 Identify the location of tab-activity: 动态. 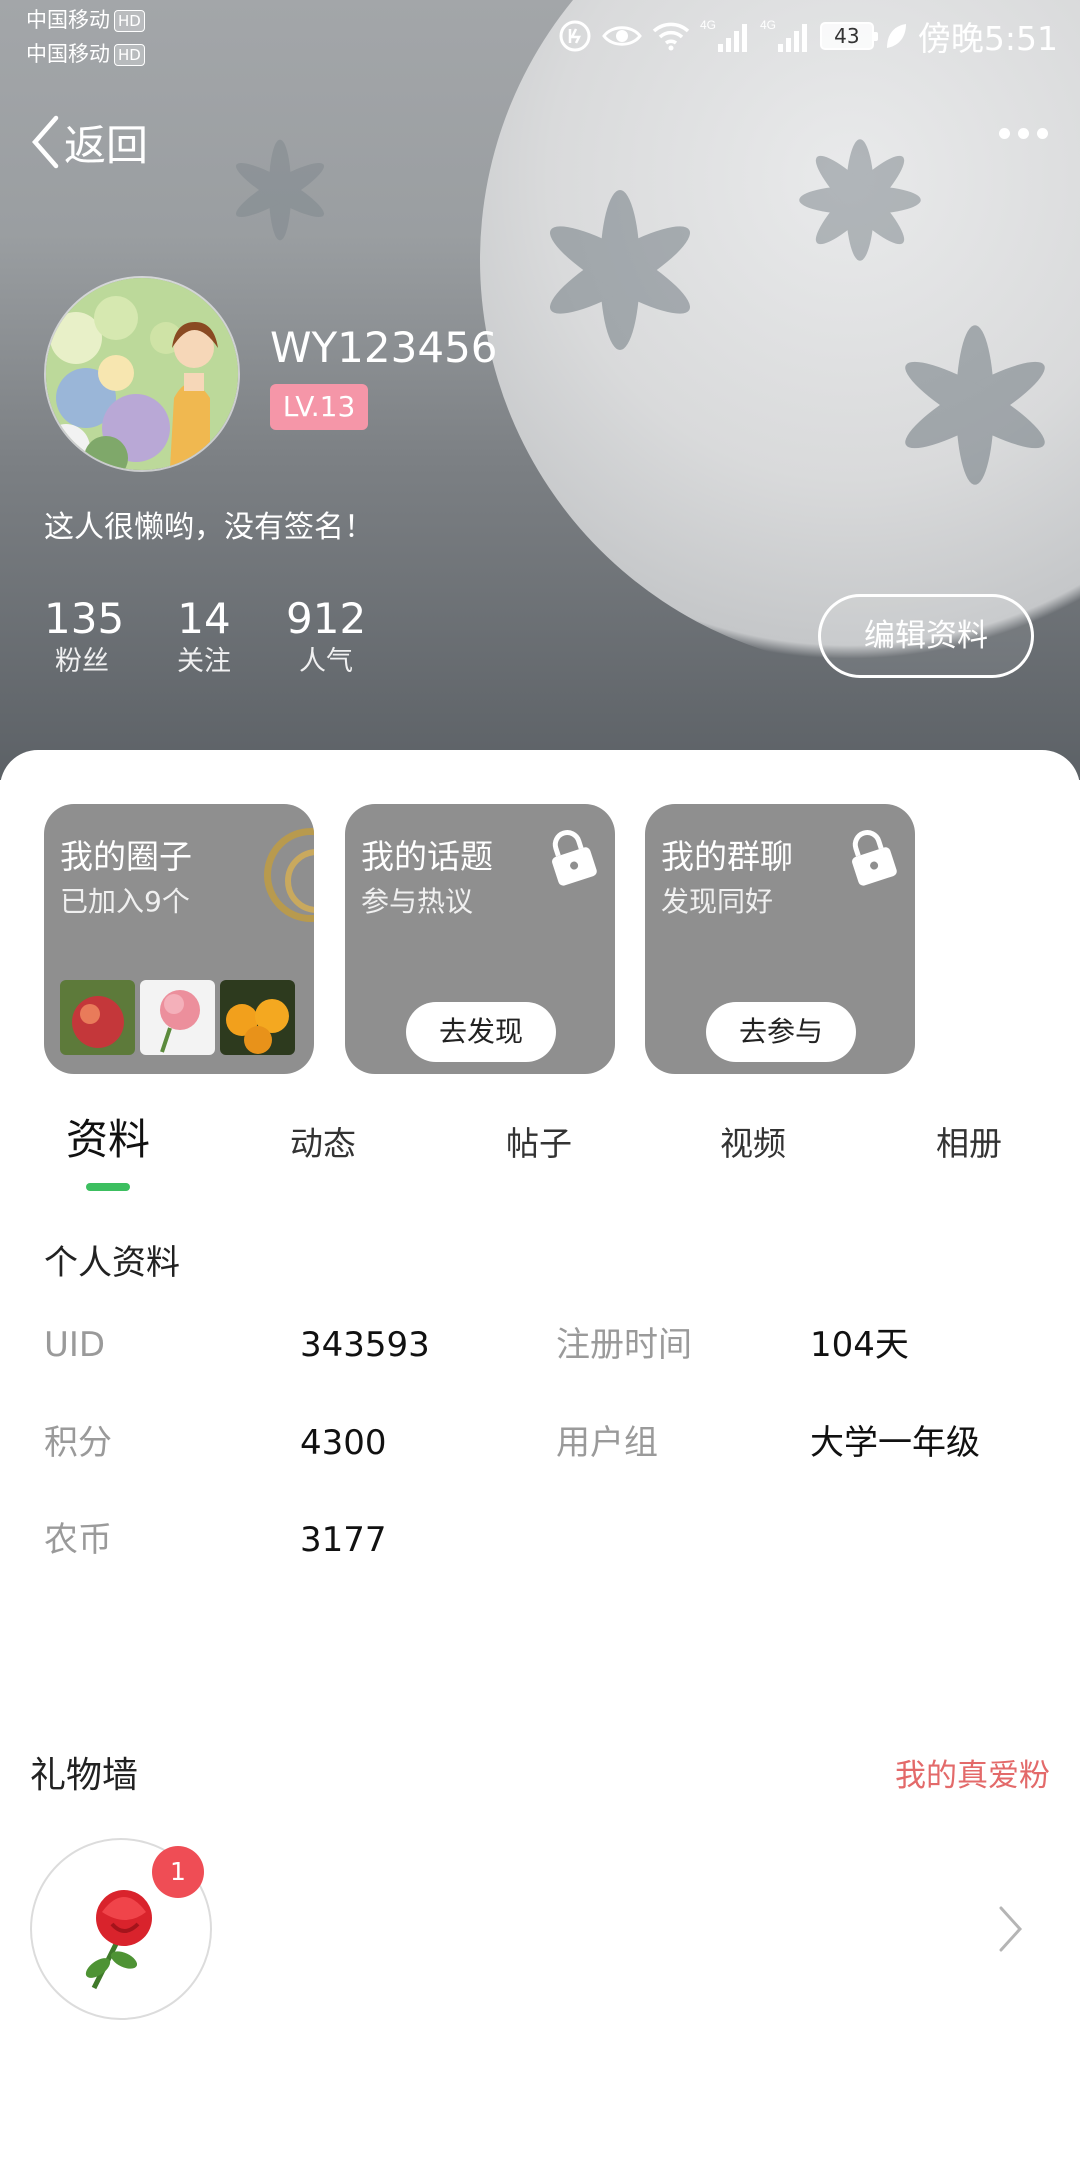
(323, 1144).